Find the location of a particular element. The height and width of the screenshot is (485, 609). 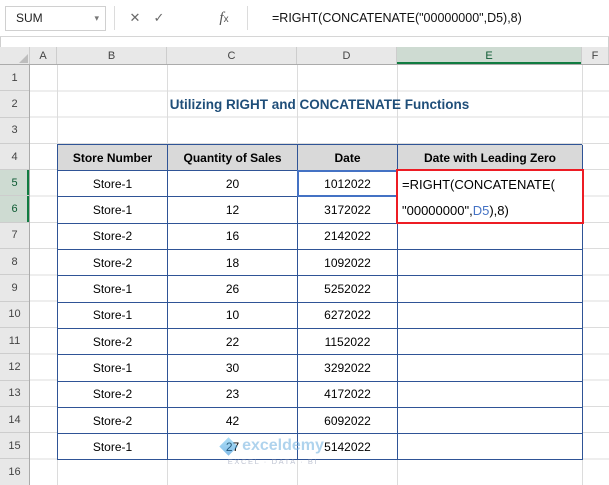

cell-quantity: 12 is located at coordinates (233, 210).